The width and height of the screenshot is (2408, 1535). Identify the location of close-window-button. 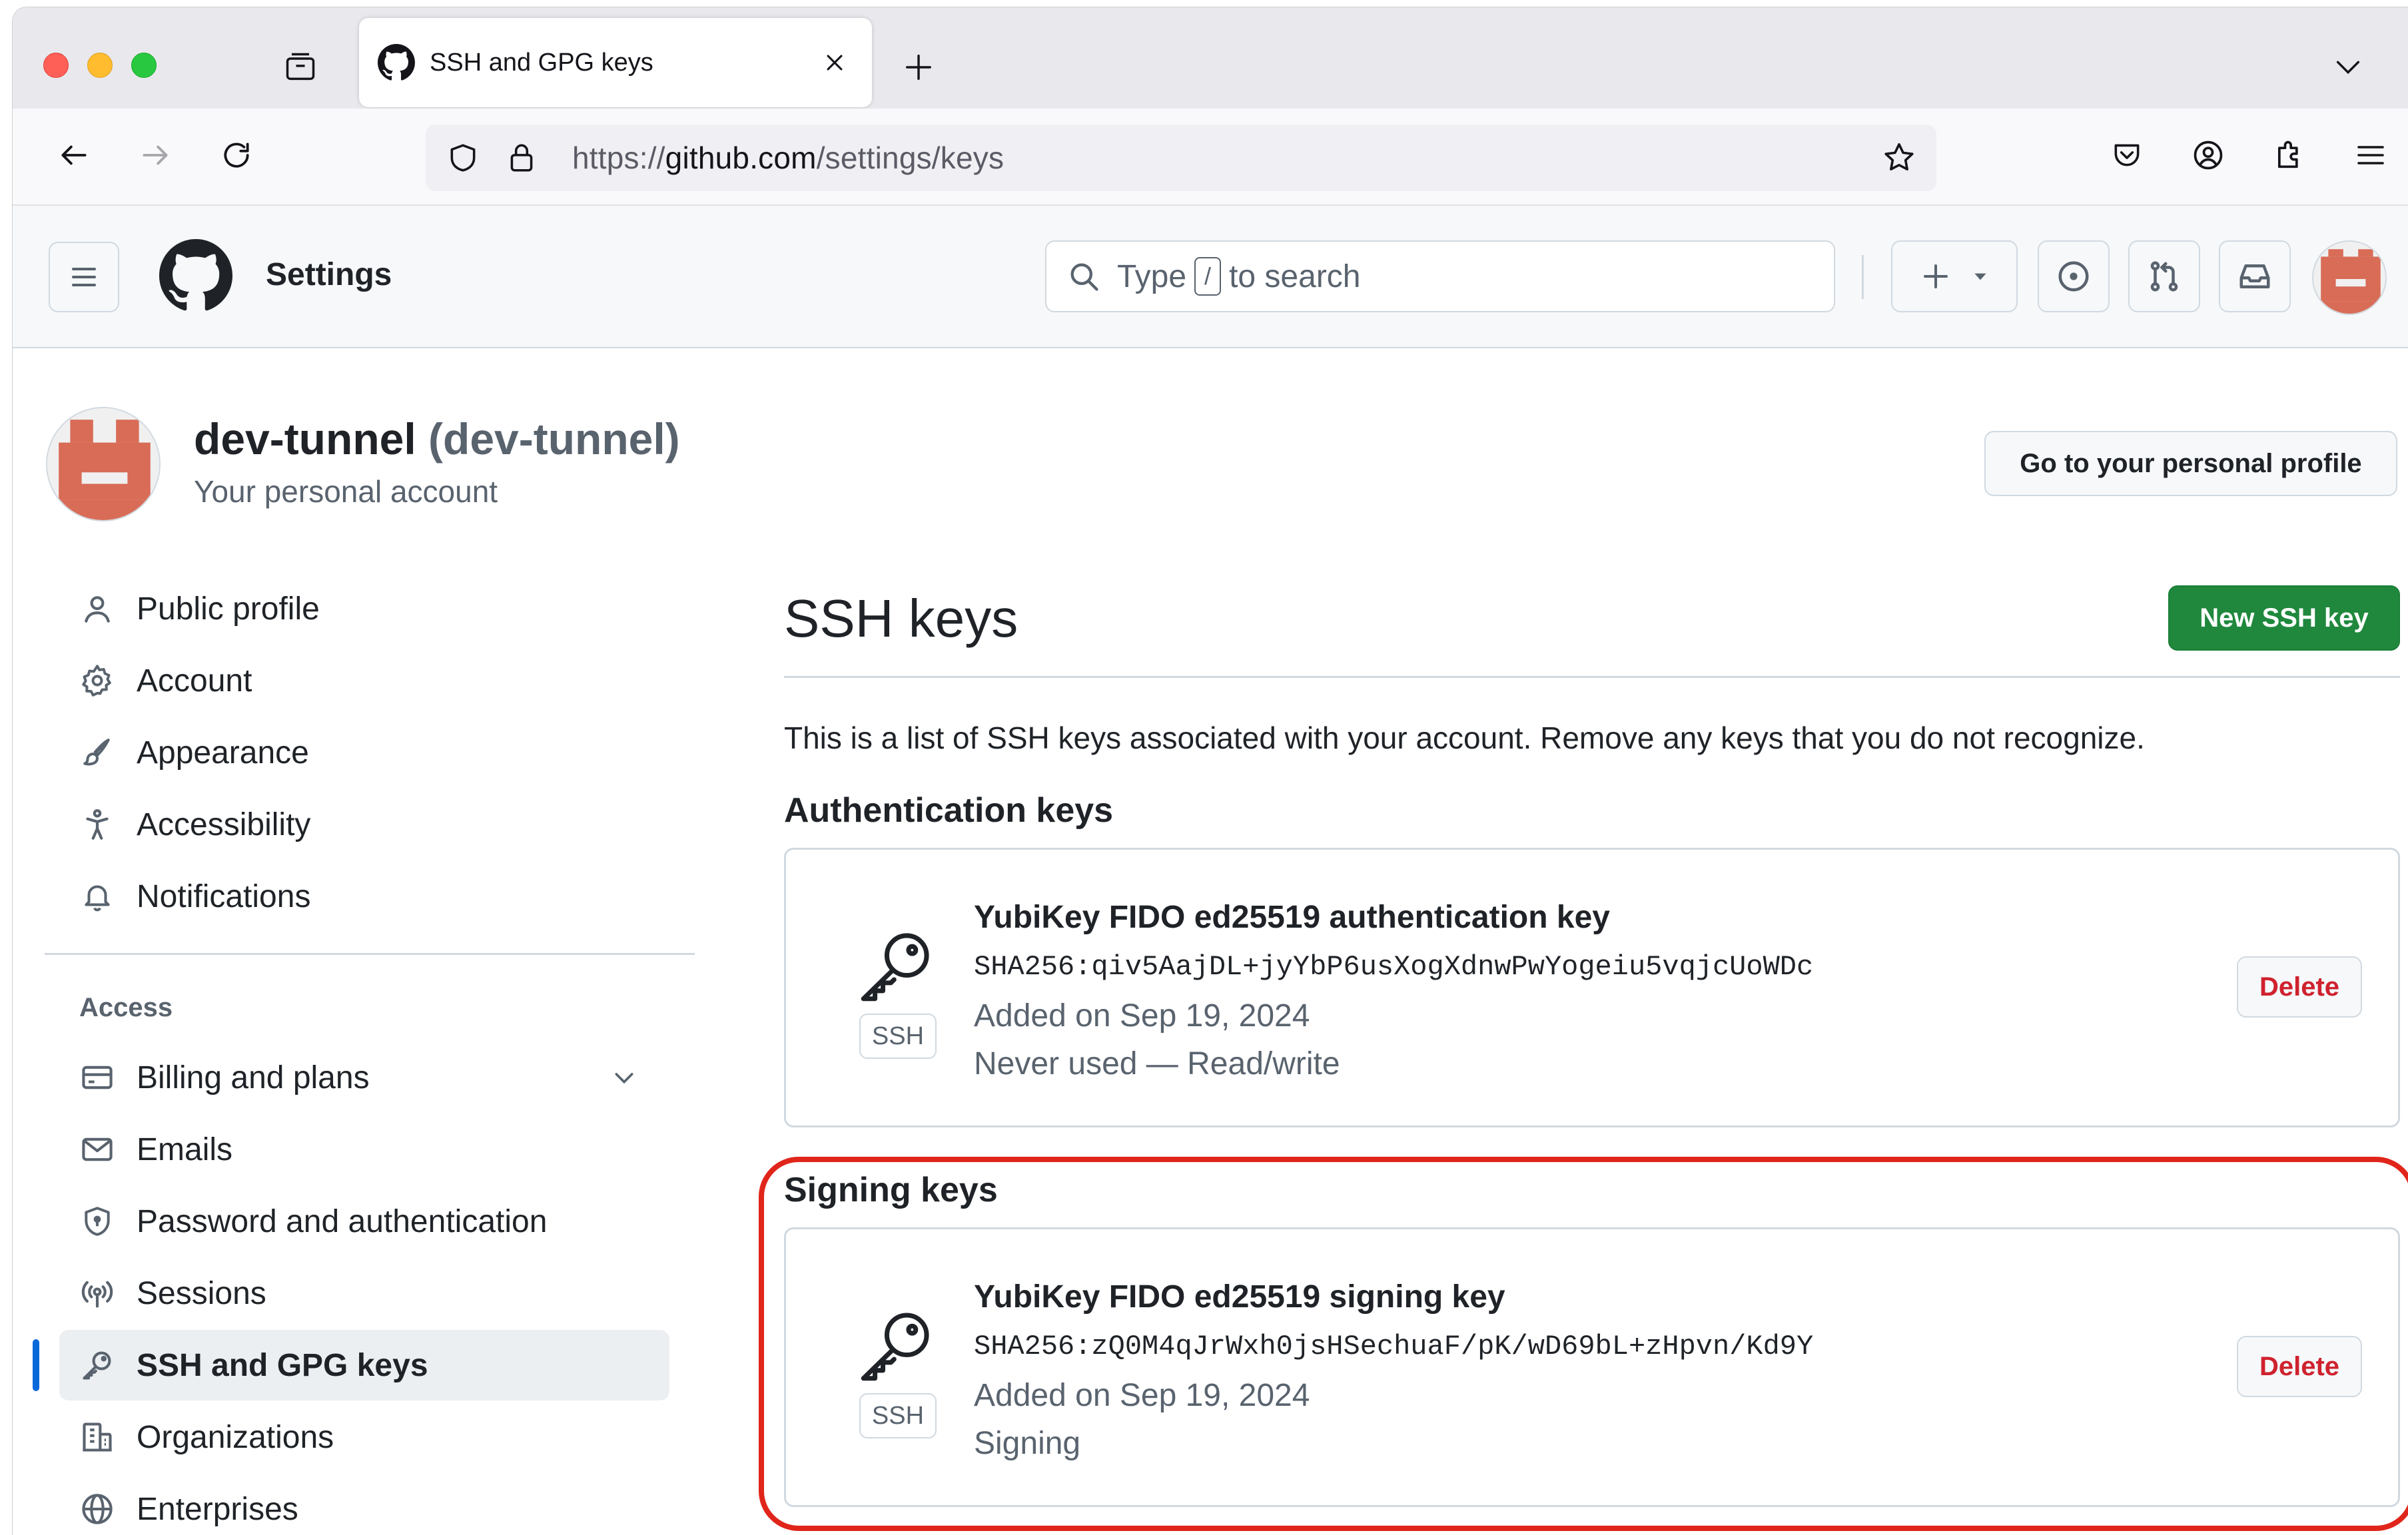
(56, 65).